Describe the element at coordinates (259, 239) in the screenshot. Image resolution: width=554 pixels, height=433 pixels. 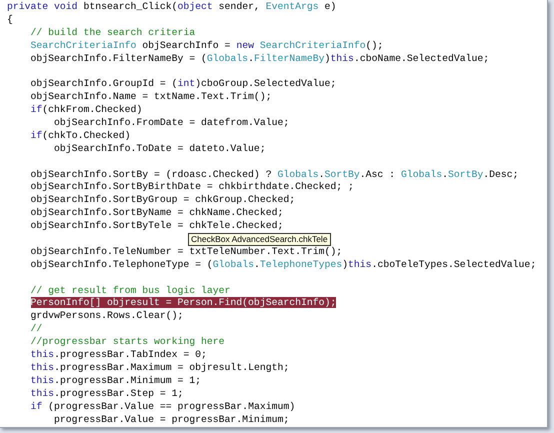
I see `tooltip: CheckBox AdvancedSearch.chkTele` at that location.